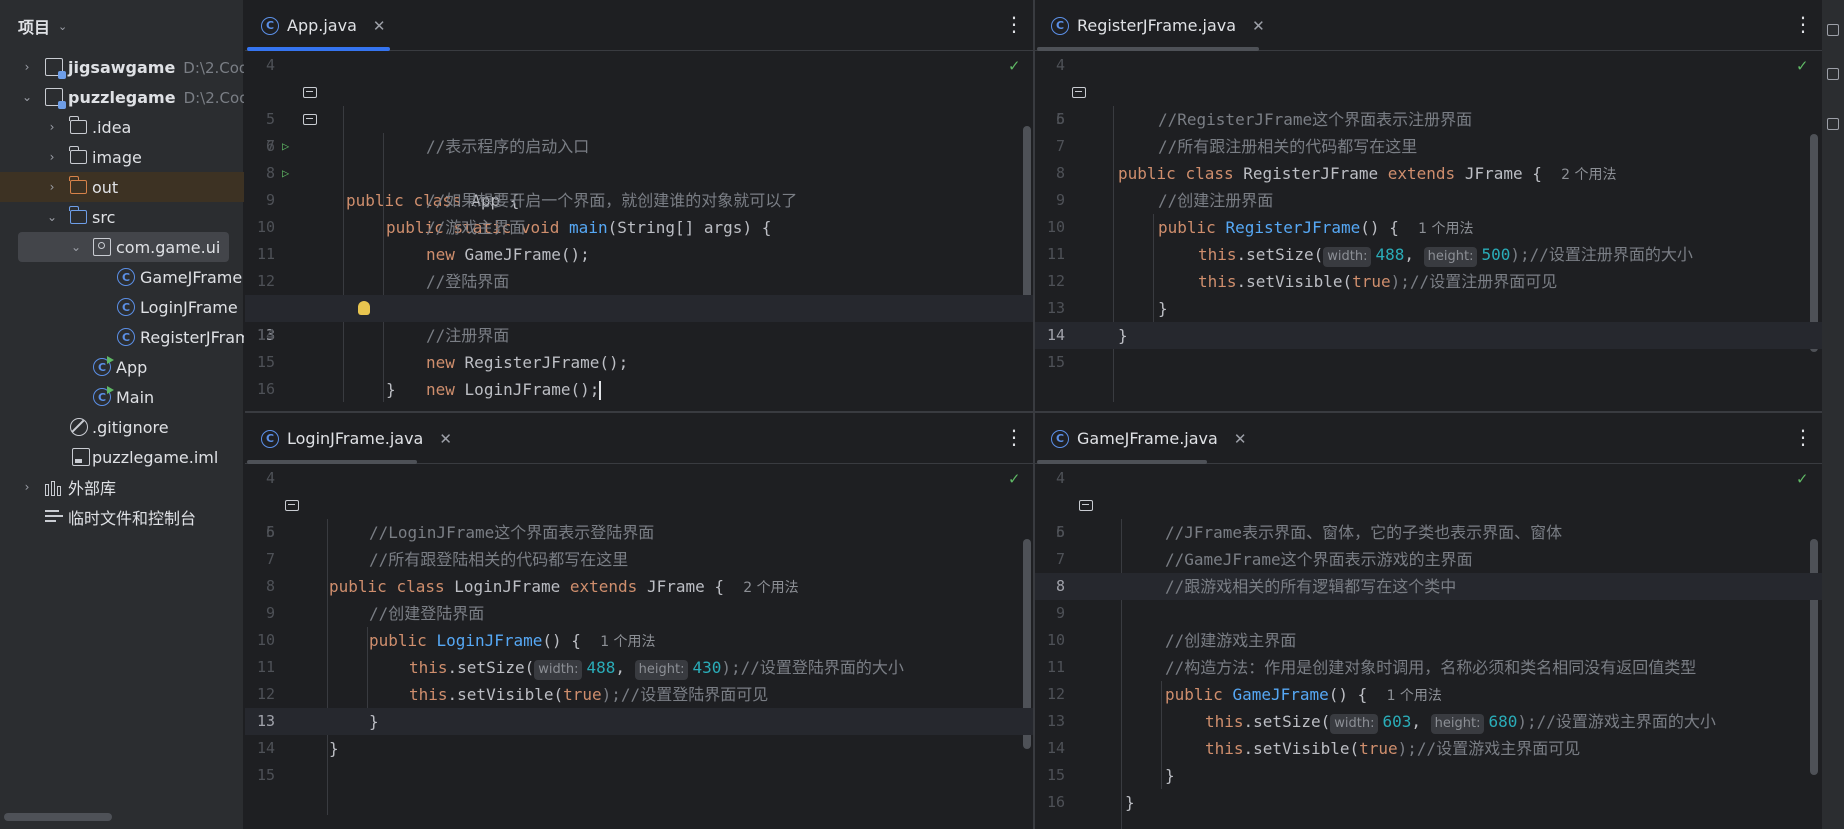  What do you see at coordinates (130, 427) in the screenshot?
I see `tree-item-label: .gitignore` at bounding box center [130, 427].